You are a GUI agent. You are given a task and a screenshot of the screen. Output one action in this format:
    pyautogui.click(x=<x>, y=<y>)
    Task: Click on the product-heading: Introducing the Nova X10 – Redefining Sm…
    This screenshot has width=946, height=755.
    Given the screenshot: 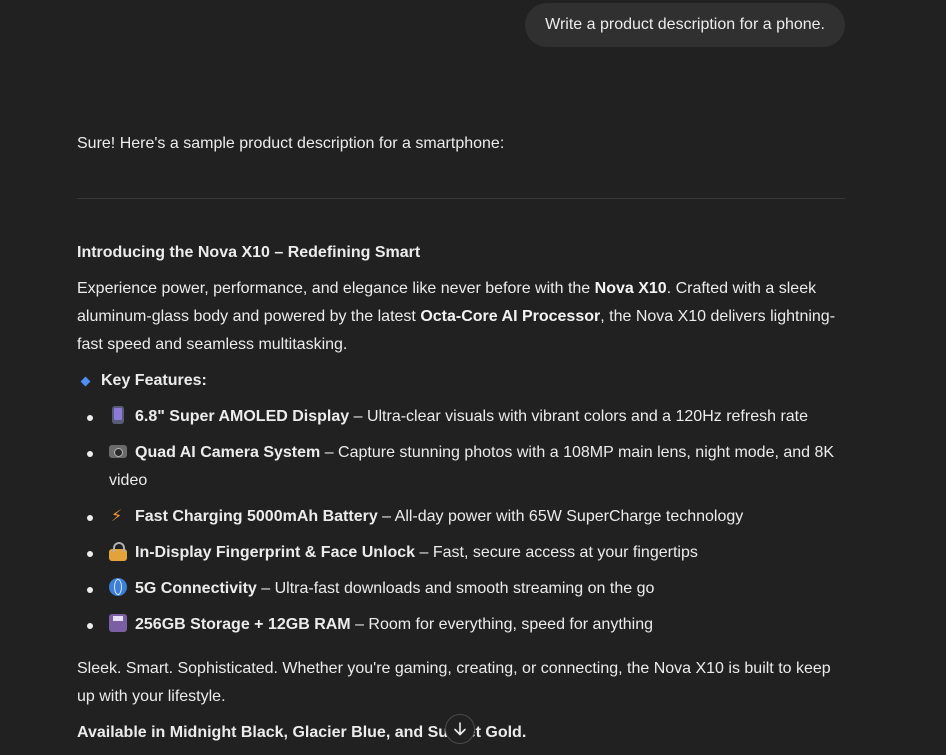 What is the action you would take?
    pyautogui.click(x=249, y=252)
    